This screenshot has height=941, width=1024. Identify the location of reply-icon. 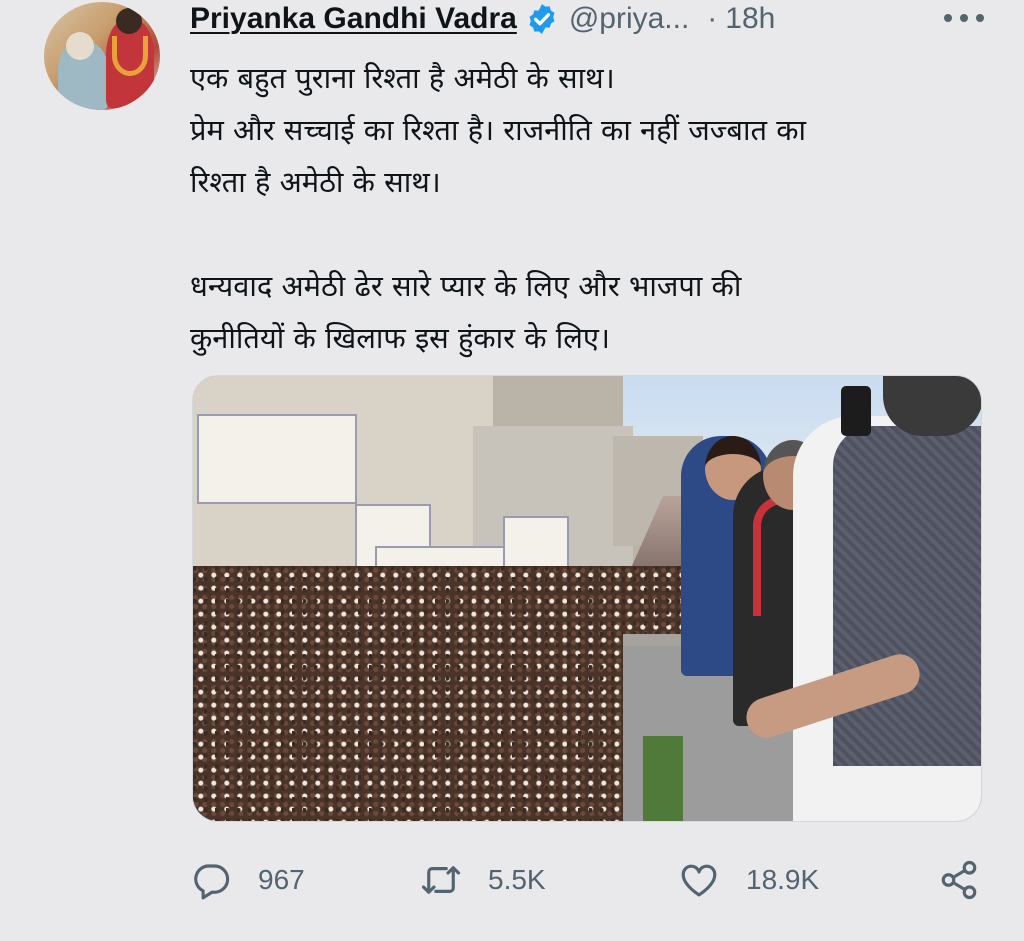
(212, 882).